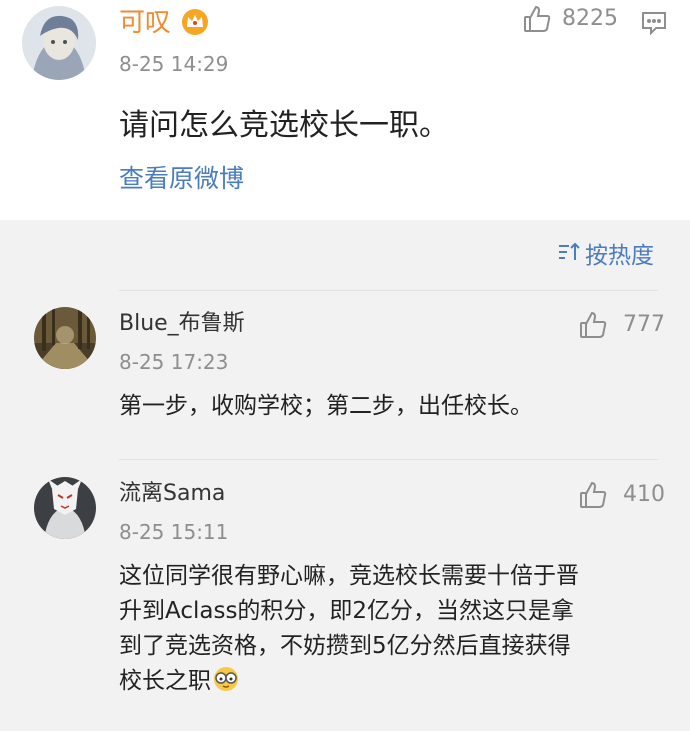 The image size is (690, 731). What do you see at coordinates (165, 681) in the screenshot?
I see `comment-text-line: 校长之职` at bounding box center [165, 681].